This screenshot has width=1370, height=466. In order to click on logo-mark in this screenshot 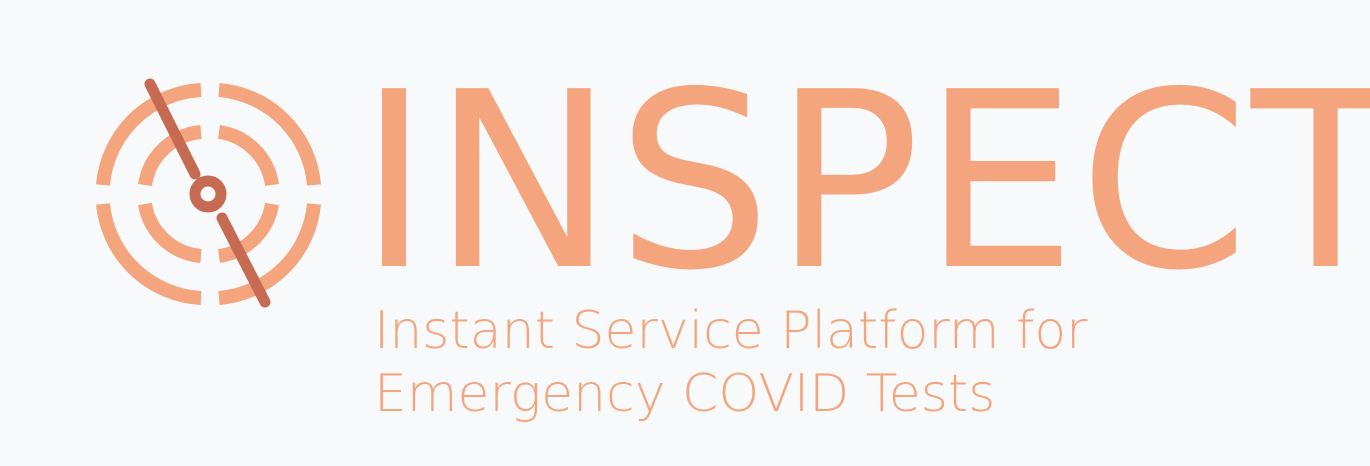, I will do `click(210, 195)`.